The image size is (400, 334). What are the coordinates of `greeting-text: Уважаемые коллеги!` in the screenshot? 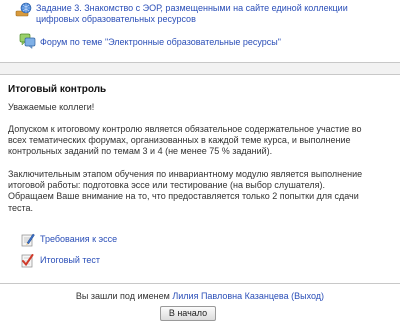 It's located at (51, 107).